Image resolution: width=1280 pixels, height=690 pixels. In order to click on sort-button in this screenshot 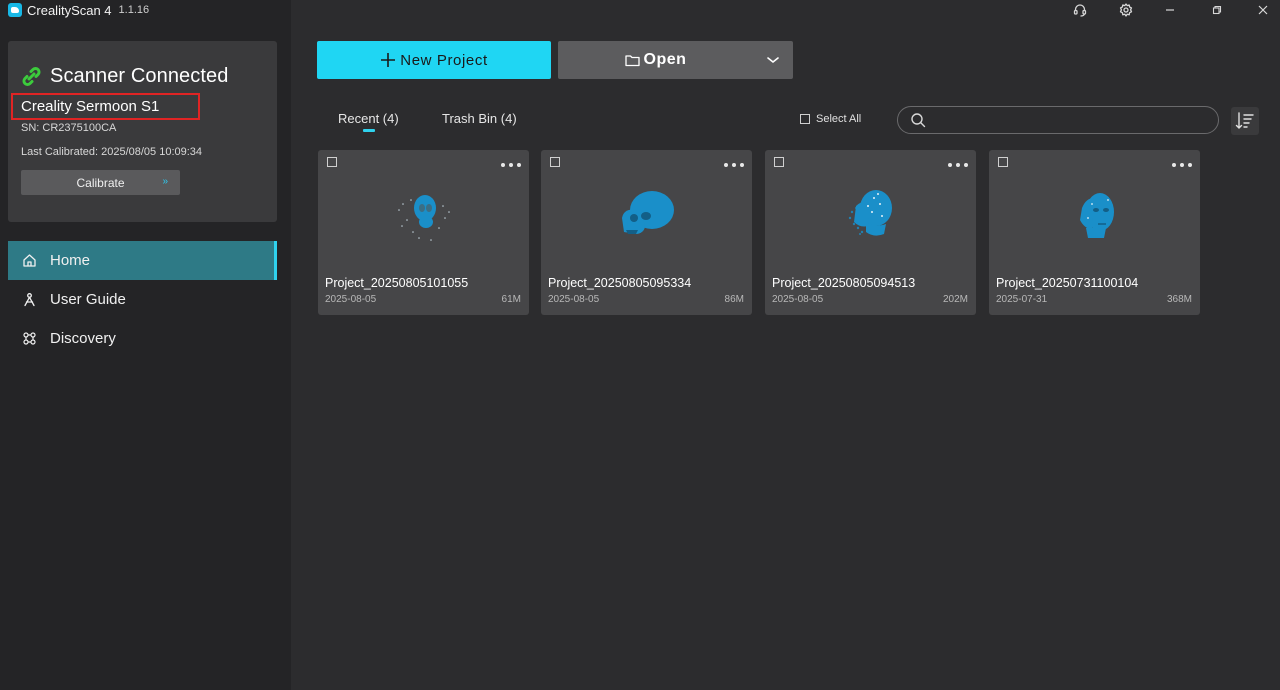, I will do `click(1245, 121)`.